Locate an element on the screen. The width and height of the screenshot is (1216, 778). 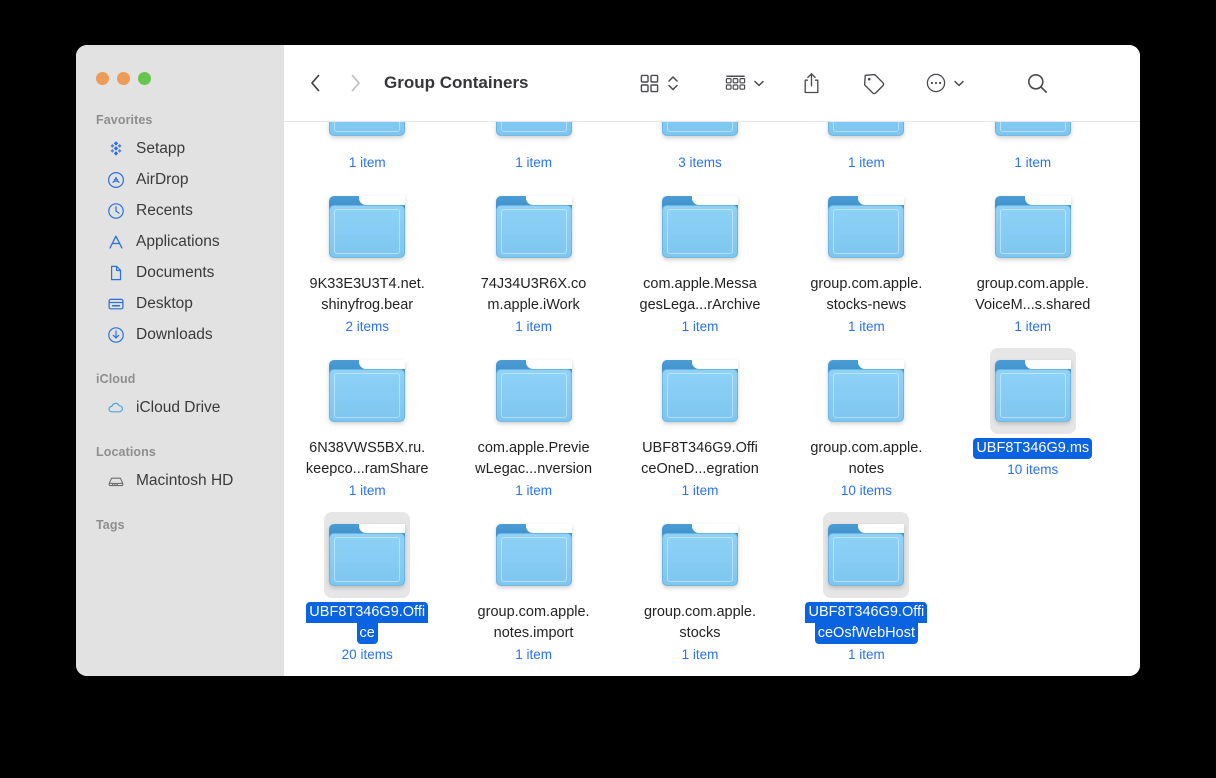
sidebar-section-locations: Locations Macintosh HD is located at coordinates (180, 470).